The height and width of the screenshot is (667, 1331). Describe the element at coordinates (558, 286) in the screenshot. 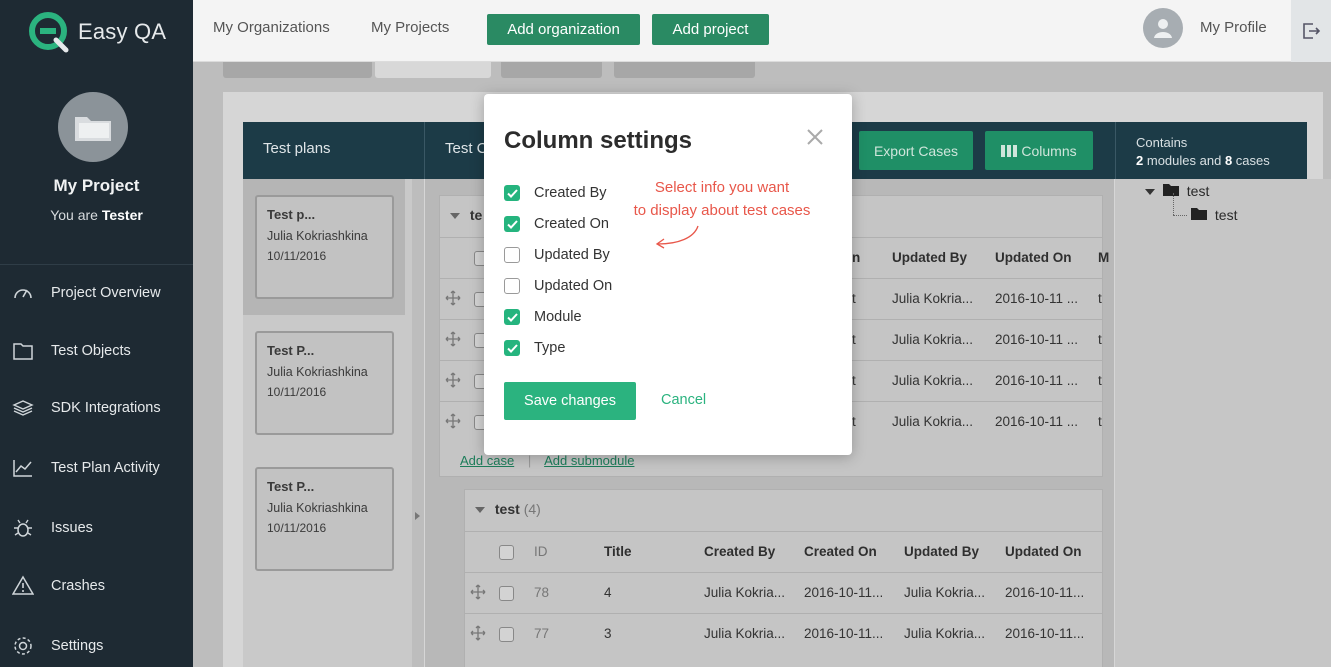

I see `option-updated-on: Updated On` at that location.